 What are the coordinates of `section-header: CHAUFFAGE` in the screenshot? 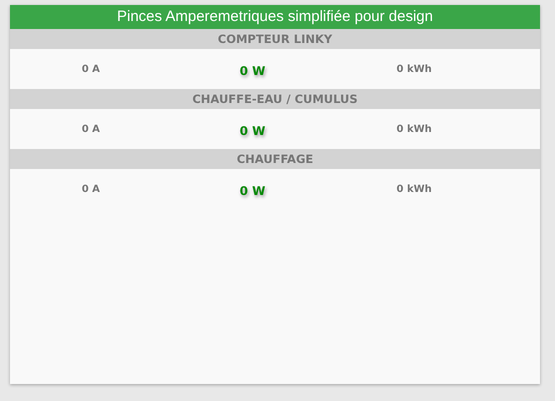 It's located at (275, 159).